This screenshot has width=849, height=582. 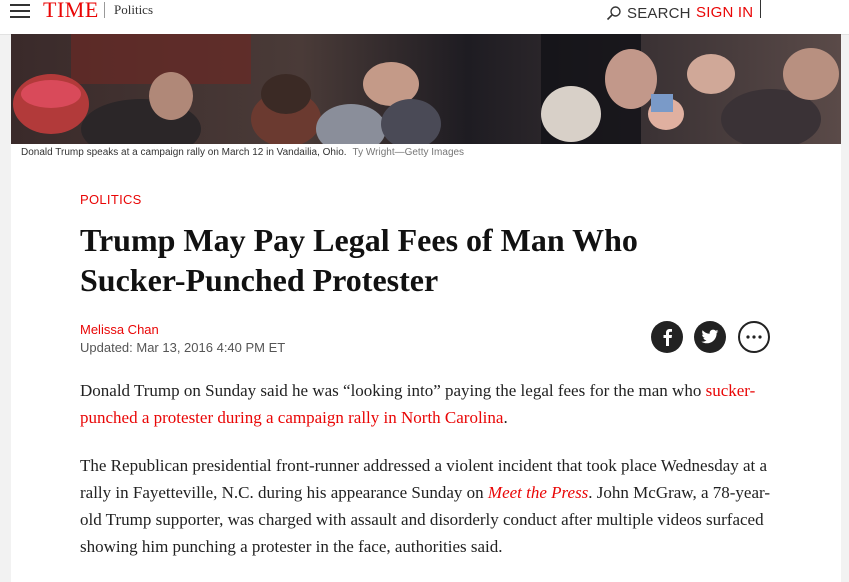 What do you see at coordinates (613, 13) in the screenshot?
I see `search-icon` at bounding box center [613, 13].